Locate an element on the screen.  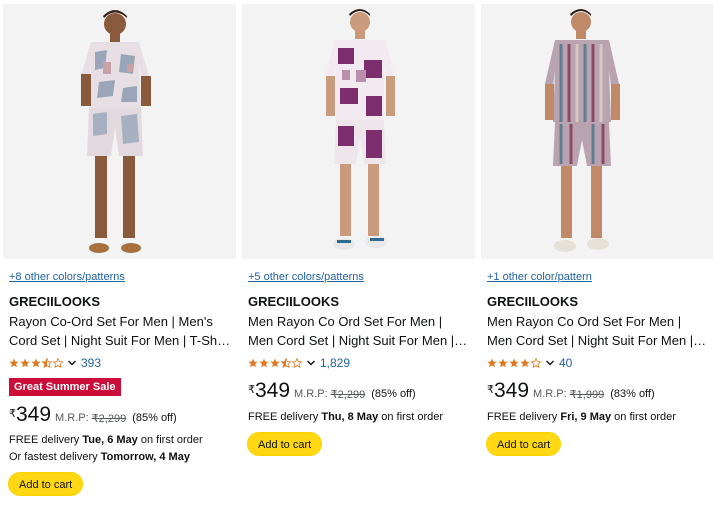
price-row: ₹ 349 M.R.P: ₹1,999 (83% off) is located at coordinates (571, 391).